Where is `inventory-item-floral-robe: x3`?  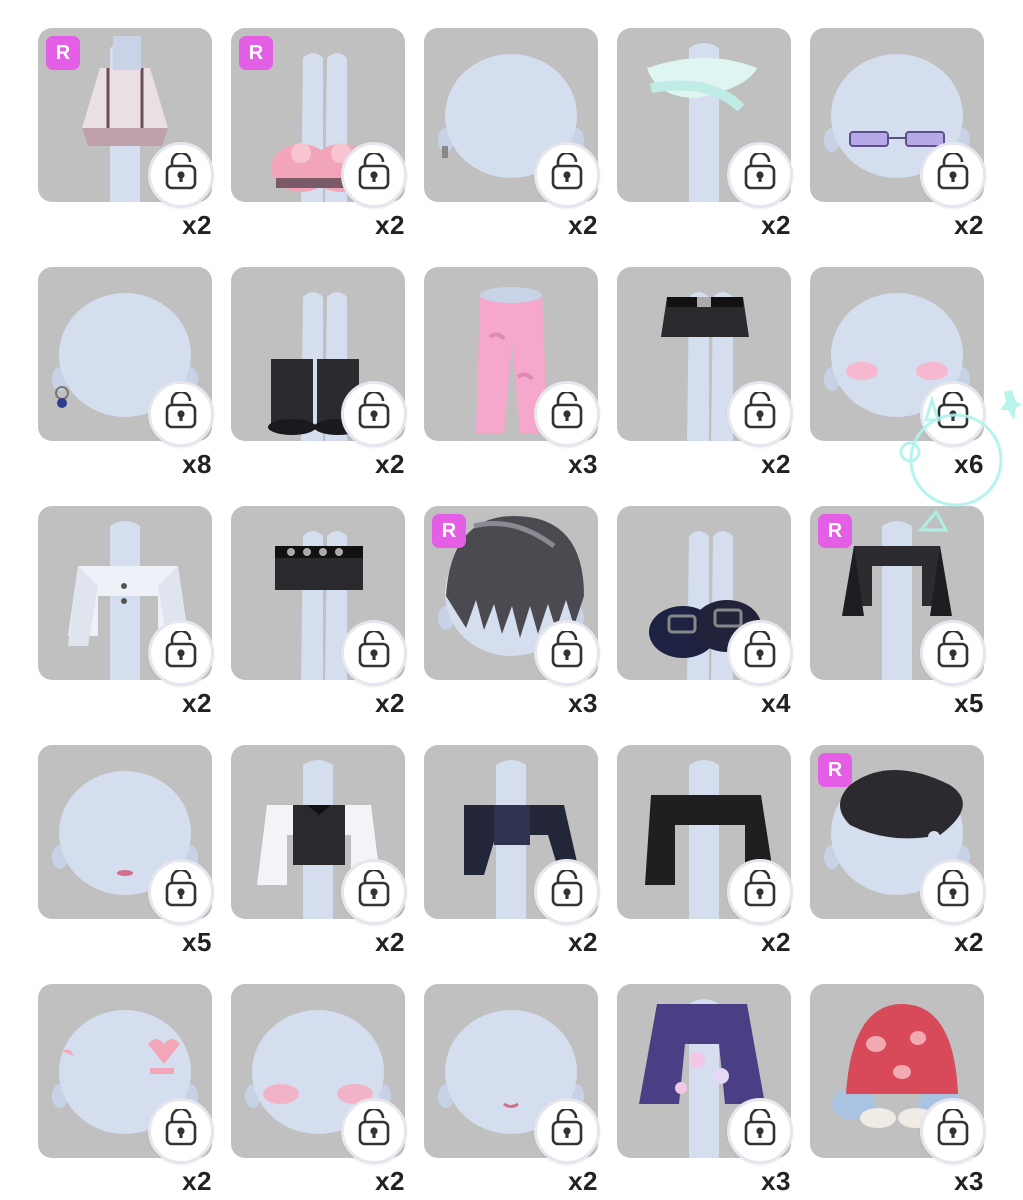 inventory-item-floral-robe: x3 is located at coordinates (705, 1090).